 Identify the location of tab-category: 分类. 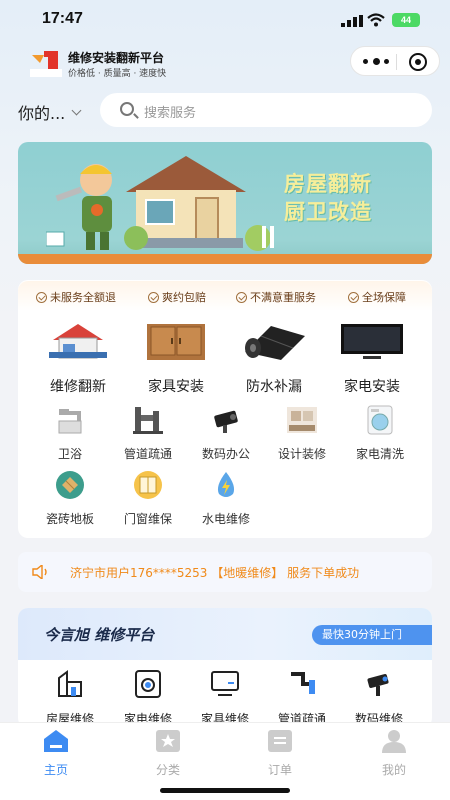
(168, 753).